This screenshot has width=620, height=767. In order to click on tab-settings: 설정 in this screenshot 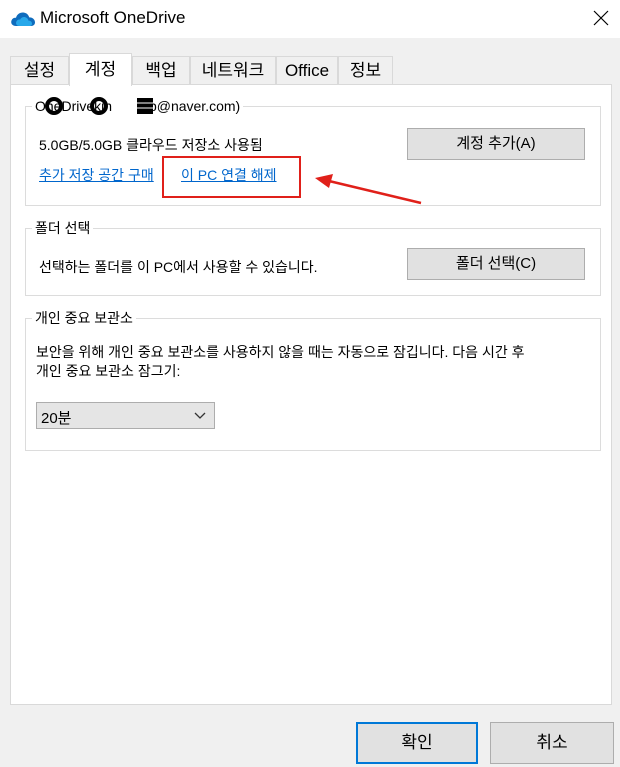, I will do `click(39, 70)`.